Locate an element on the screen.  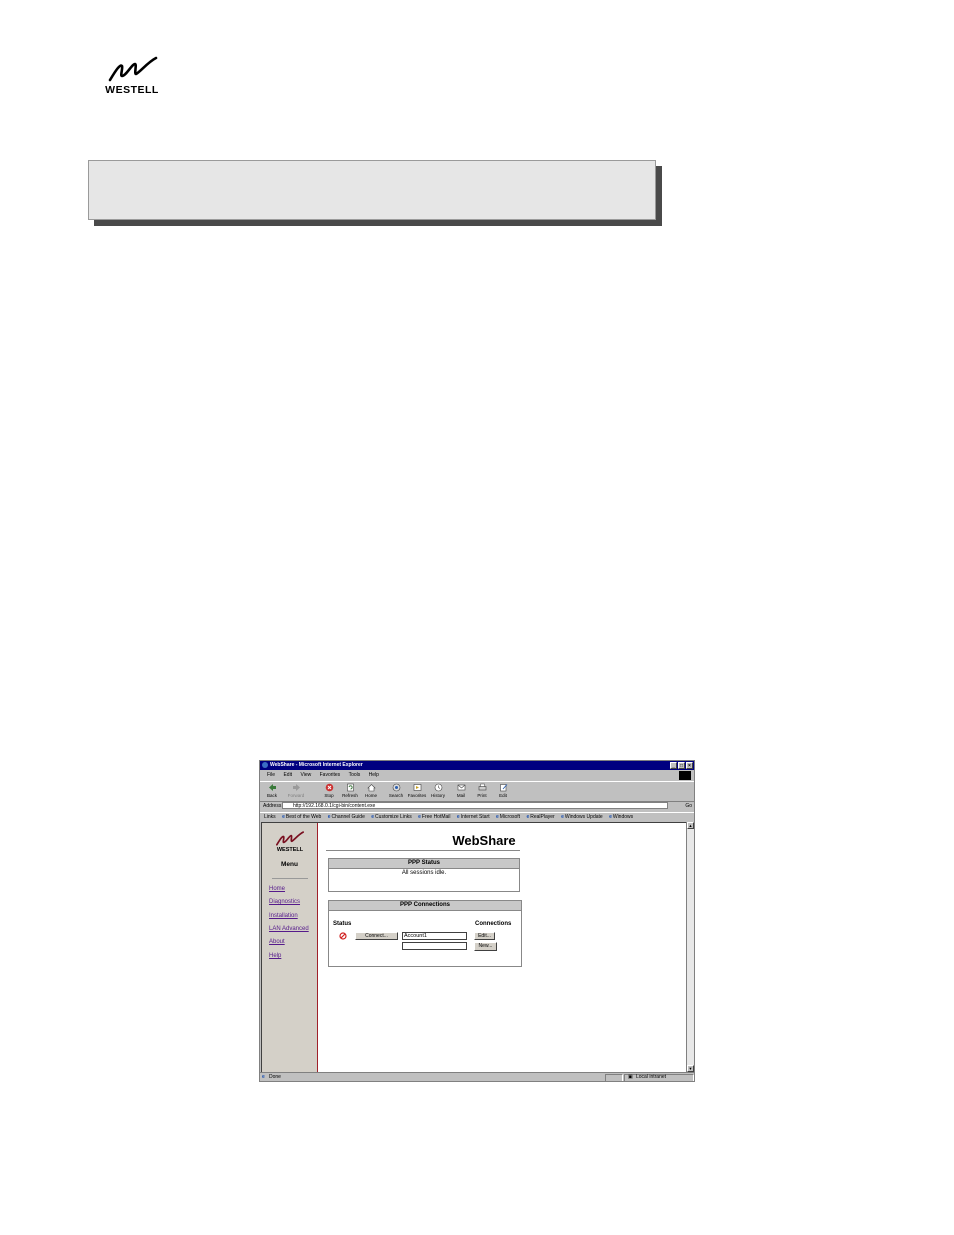
nav-lan-advanced: LAN Advanced is located at coordinates (289, 929).